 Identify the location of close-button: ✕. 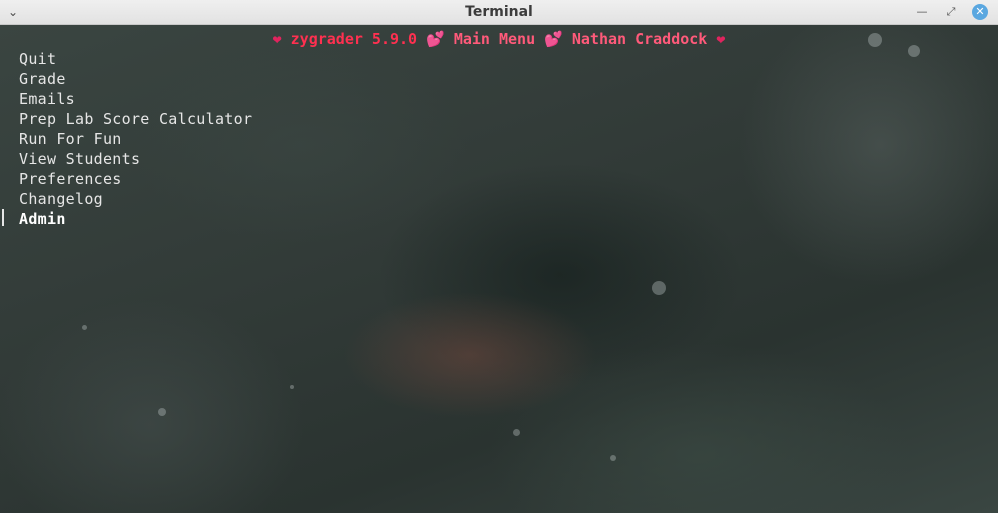
(980, 12).